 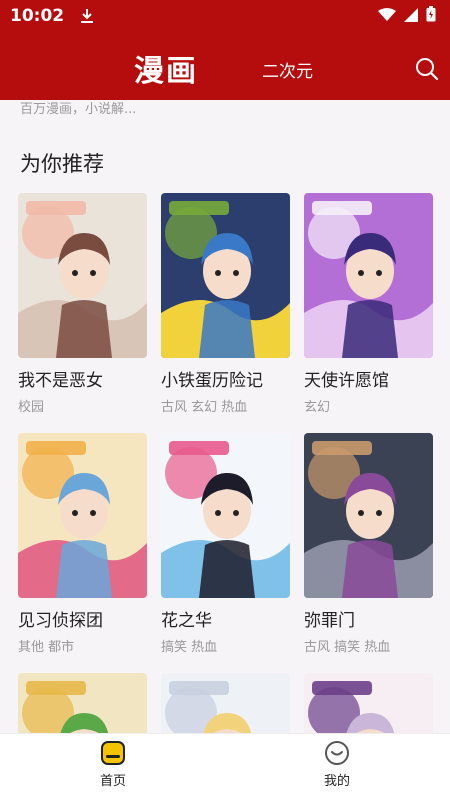 What do you see at coordinates (186, 621) in the screenshot?
I see `comic-title: 花之华` at bounding box center [186, 621].